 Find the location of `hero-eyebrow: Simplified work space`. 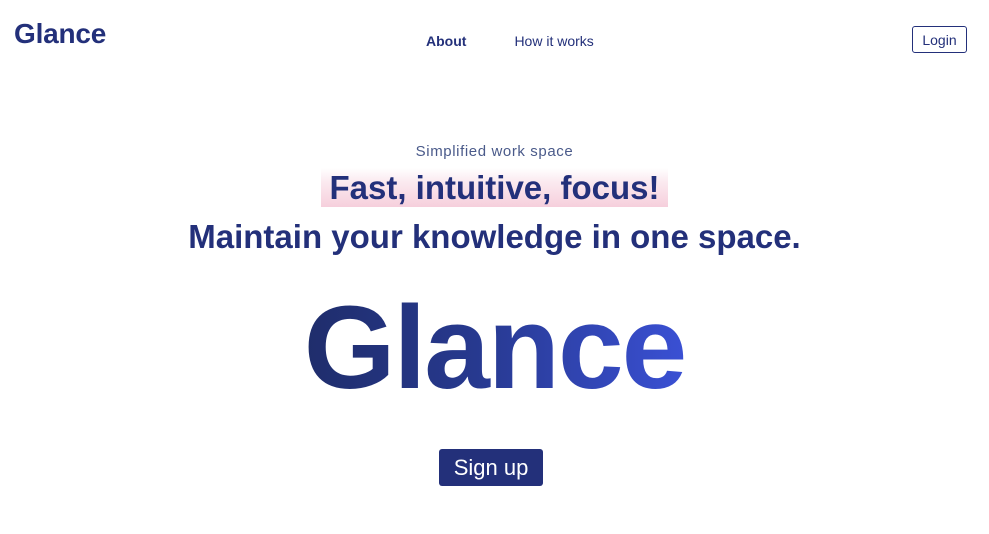

hero-eyebrow: Simplified work space is located at coordinates (494, 151).